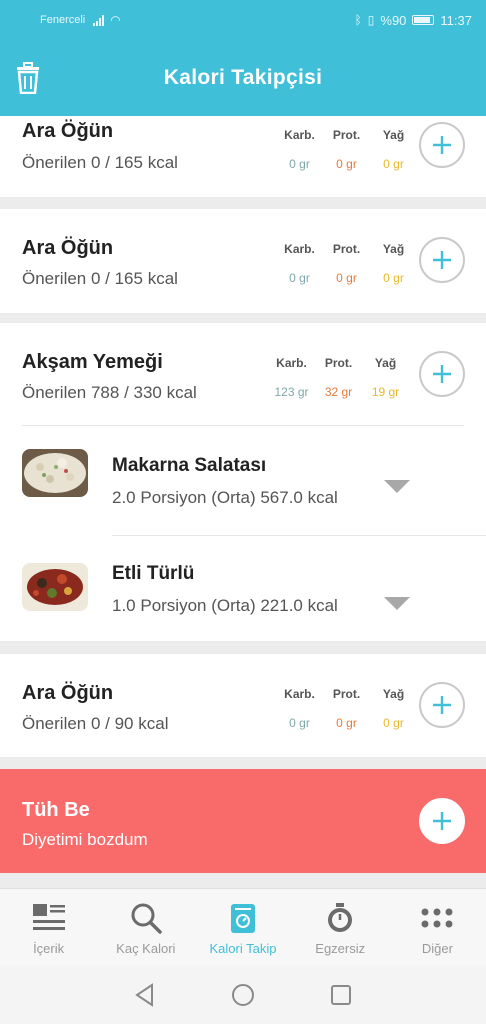  I want to click on nav-item-exercise: Egzersiz, so click(340, 927).